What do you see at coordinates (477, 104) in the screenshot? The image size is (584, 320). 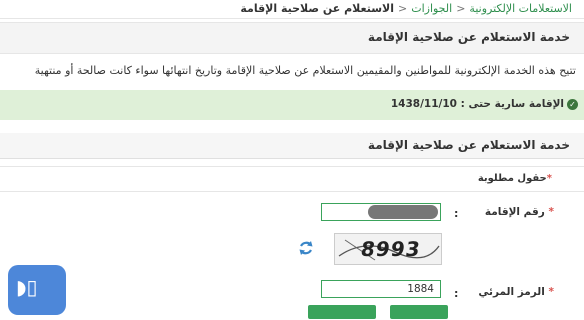 I see `status-alert-text: الإقامة سارية حتى : 1438/11/10` at bounding box center [477, 104].